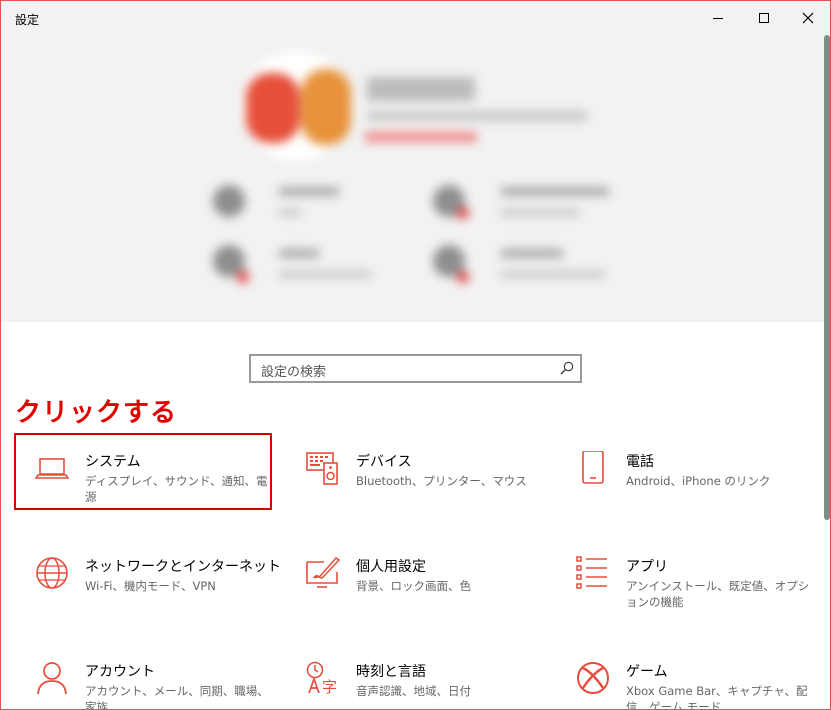 Image resolution: width=831 pixels, height=710 pixels. I want to click on time-language-icon: 字, so click(321, 678).